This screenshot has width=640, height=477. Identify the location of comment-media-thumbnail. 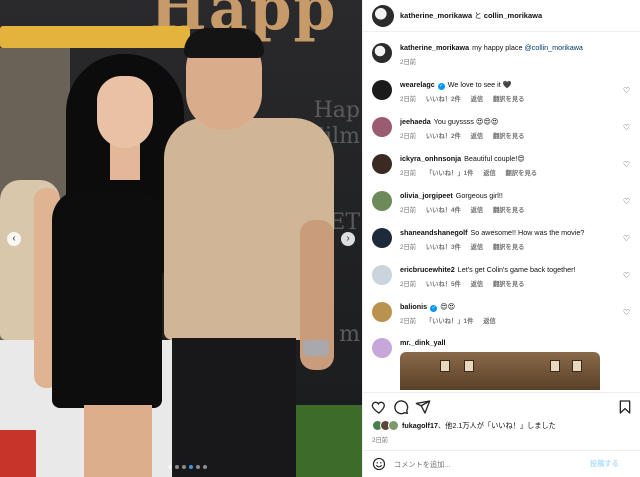
(500, 371).